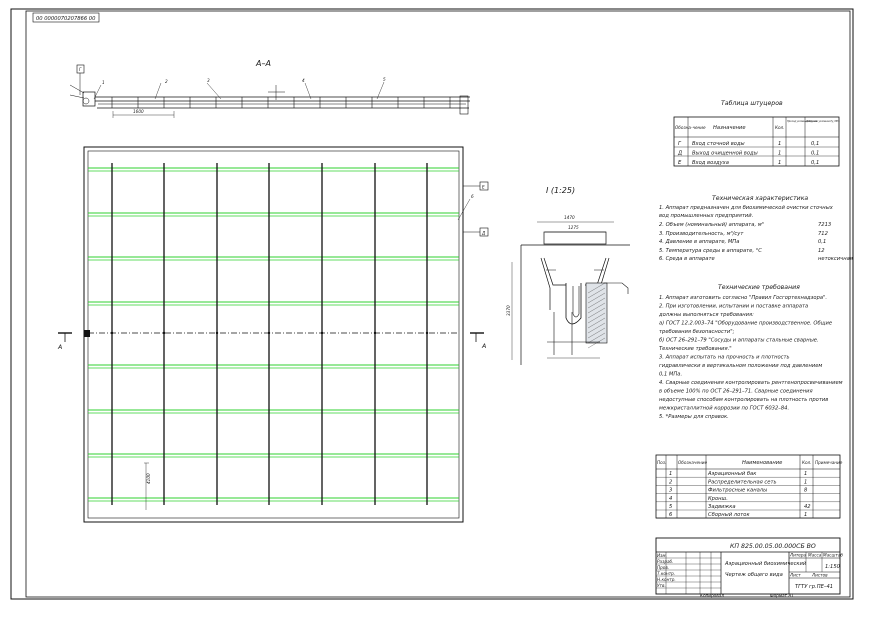 This screenshot has width=876, height=625. Describe the element at coordinates (695, 349) in the screenshot. I see `requirement-line: Технические требования."` at that location.